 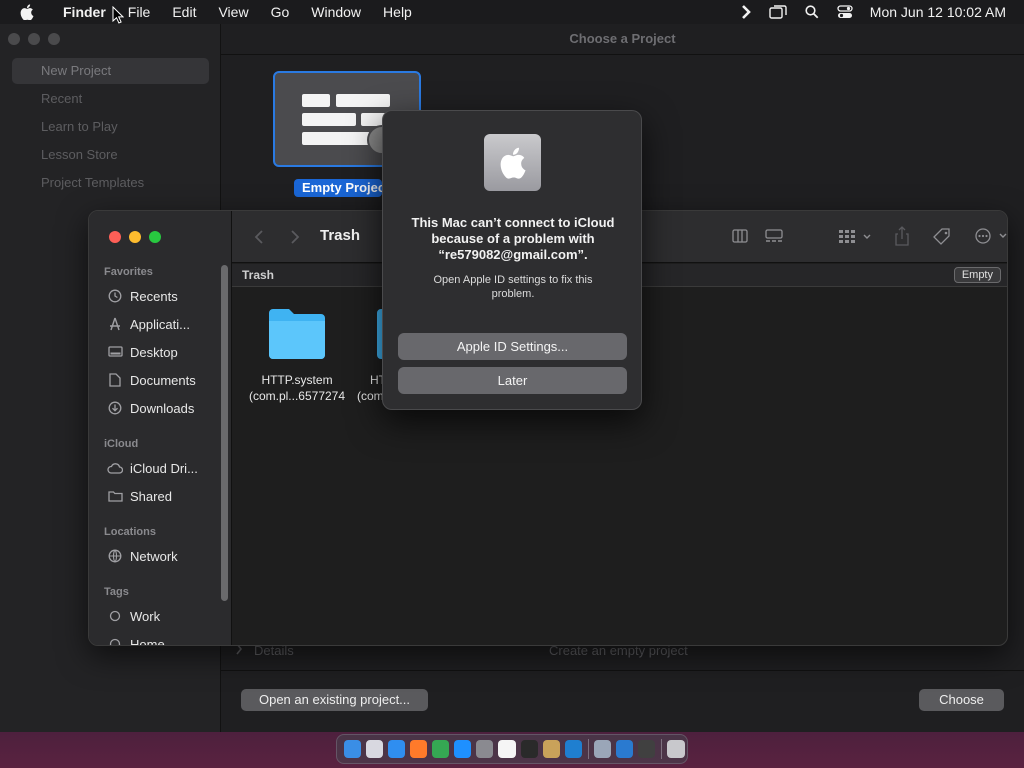 What do you see at coordinates (128, 272) in the screenshot?
I see `section-favorites: Favorites` at bounding box center [128, 272].